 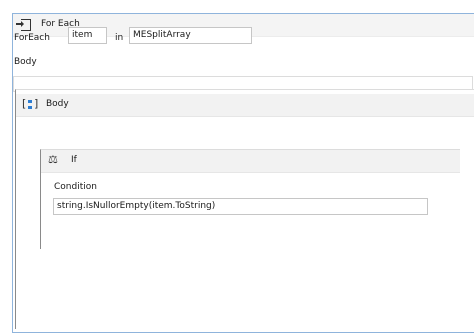 I want to click on scale-icon: ⚖, so click(x=53, y=159).